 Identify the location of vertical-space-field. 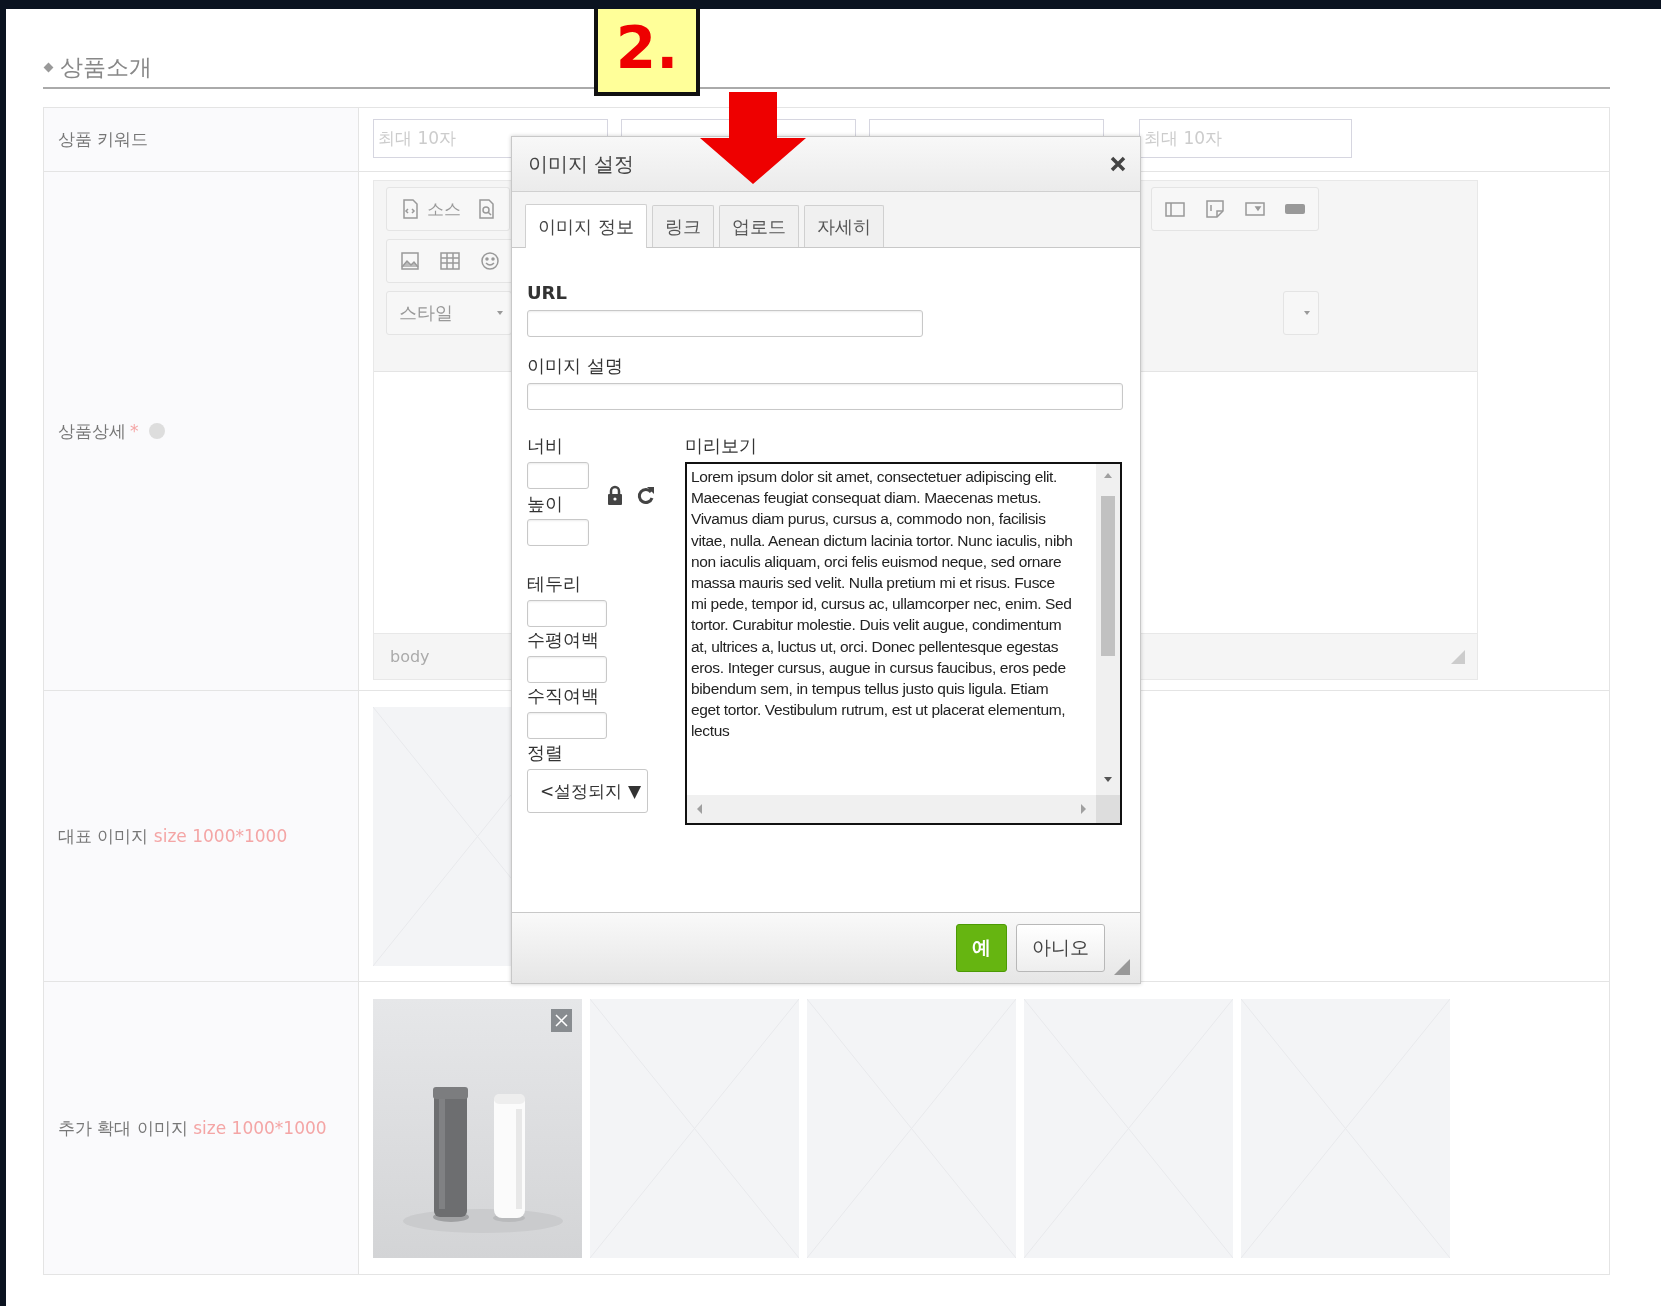
(567, 725).